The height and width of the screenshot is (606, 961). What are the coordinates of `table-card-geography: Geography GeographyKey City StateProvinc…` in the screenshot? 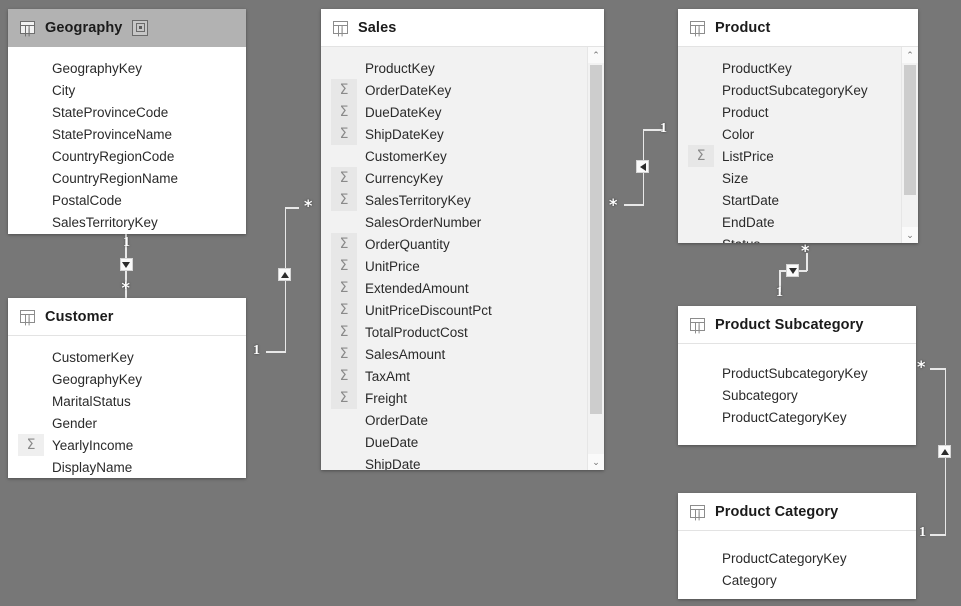 It's located at (127, 121).